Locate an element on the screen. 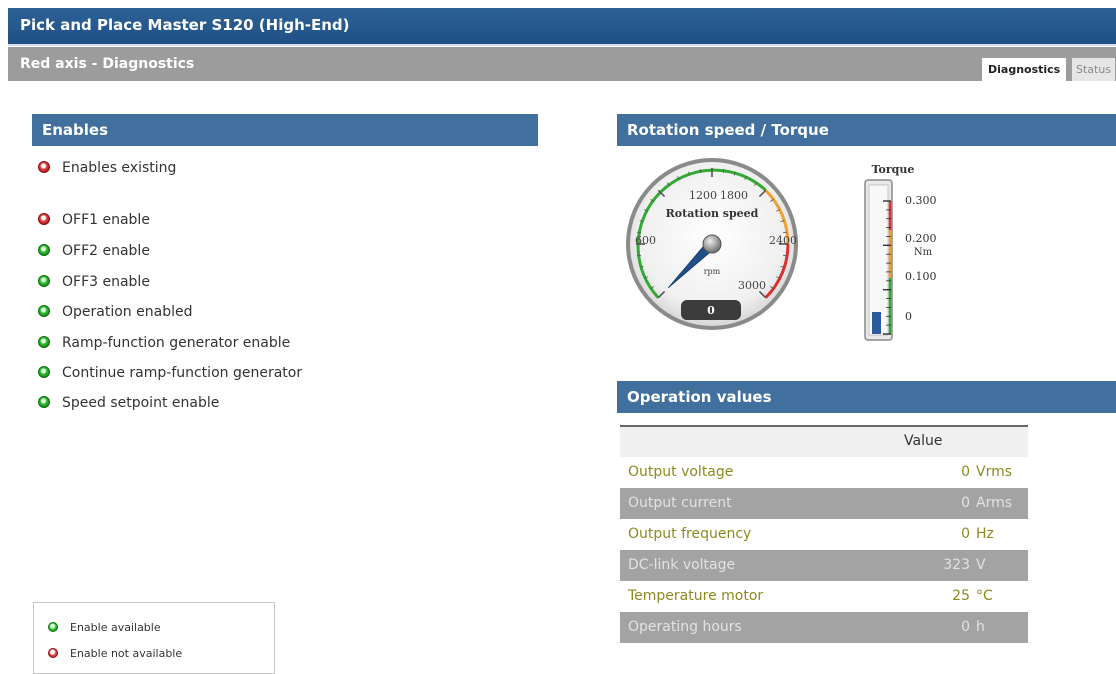  row-value: 323 is located at coordinates (956, 565).